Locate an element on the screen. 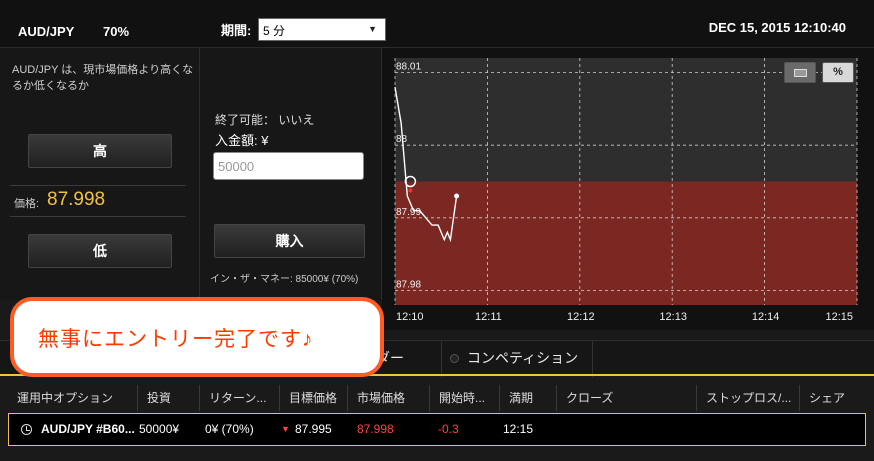 Image resolution: width=874 pixels, height=461 pixels. window-icon is located at coordinates (800, 73).